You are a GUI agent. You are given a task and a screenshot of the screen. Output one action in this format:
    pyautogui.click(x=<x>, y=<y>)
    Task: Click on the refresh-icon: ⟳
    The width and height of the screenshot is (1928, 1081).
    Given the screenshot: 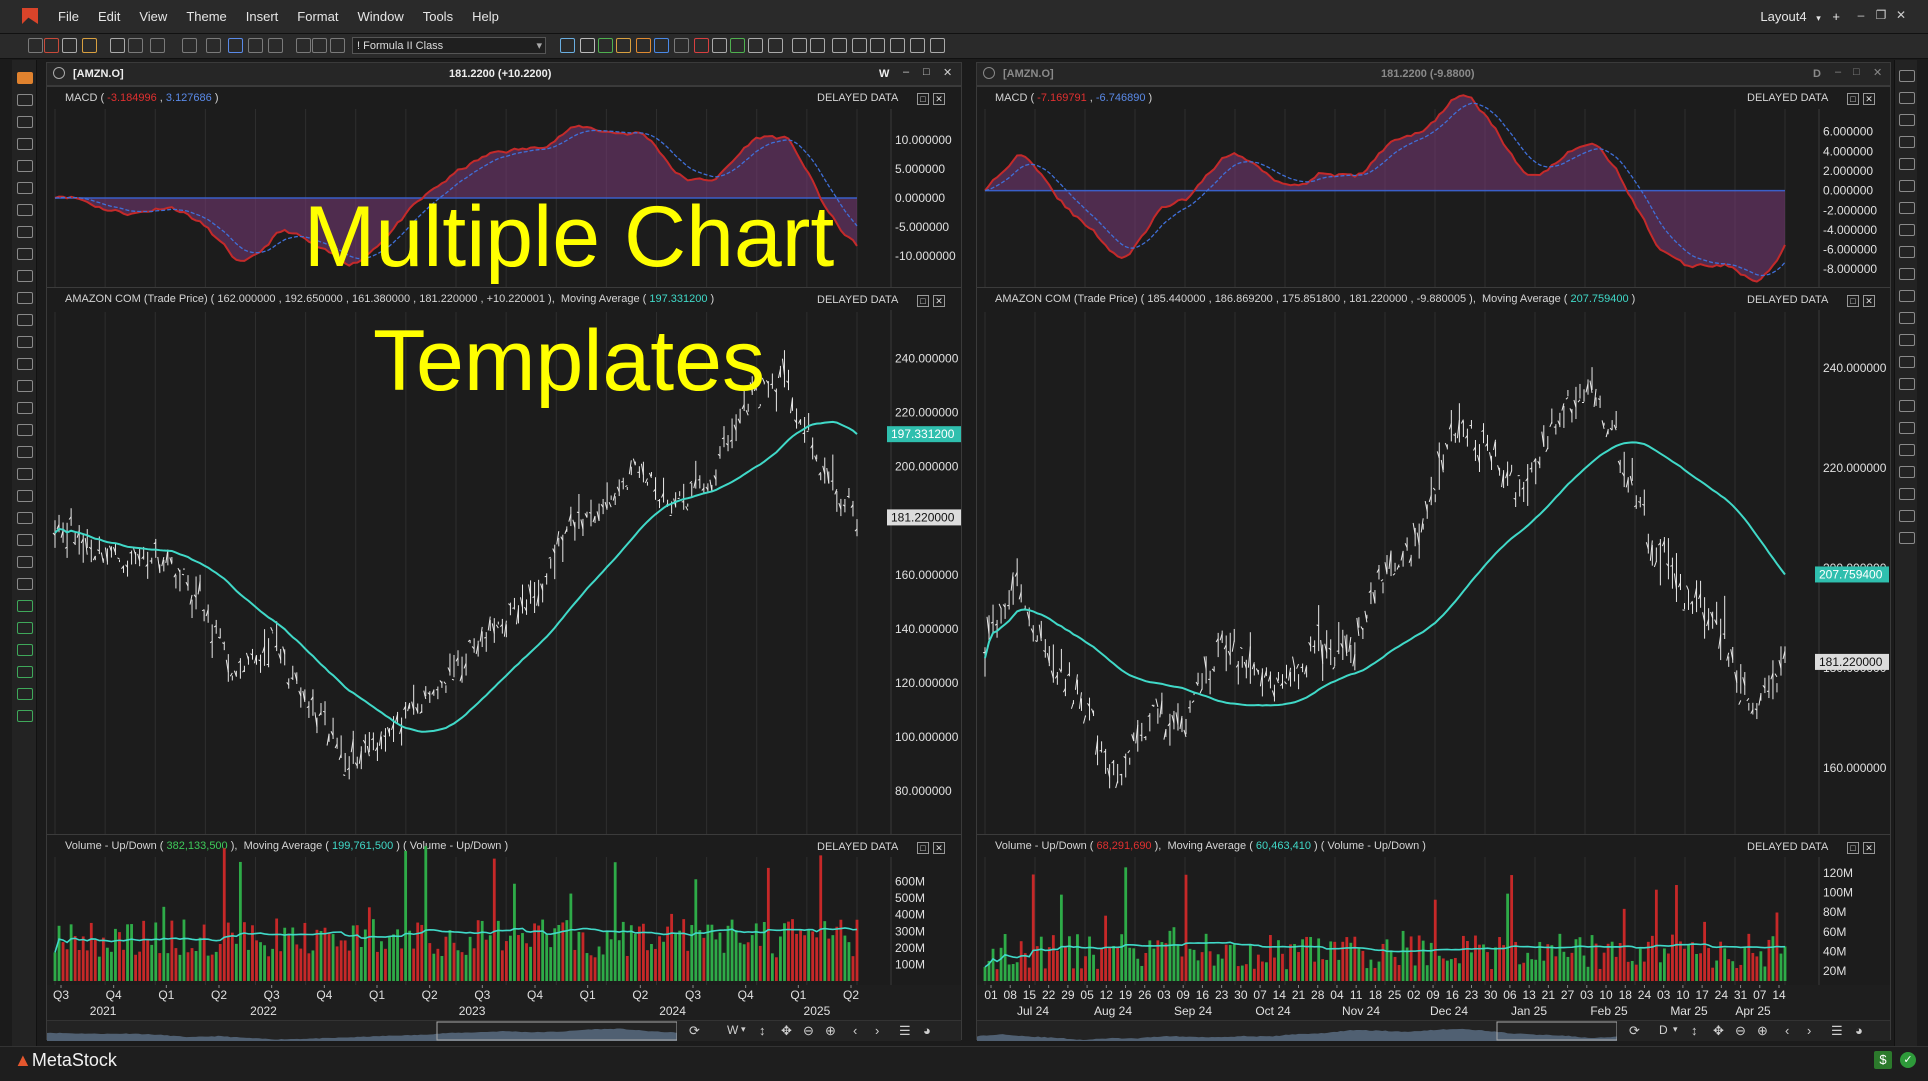 What is the action you would take?
    pyautogui.click(x=694, y=1031)
    